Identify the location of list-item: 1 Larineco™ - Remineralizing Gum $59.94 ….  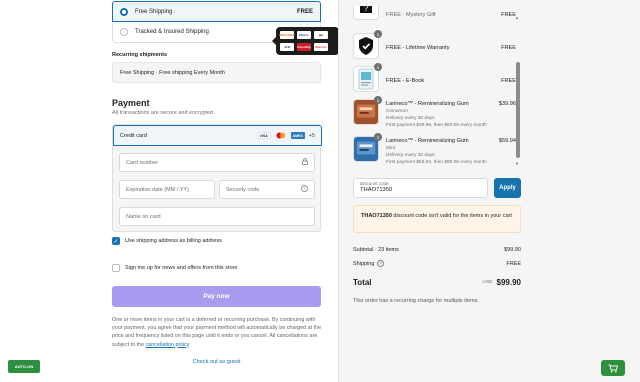
(435, 151).